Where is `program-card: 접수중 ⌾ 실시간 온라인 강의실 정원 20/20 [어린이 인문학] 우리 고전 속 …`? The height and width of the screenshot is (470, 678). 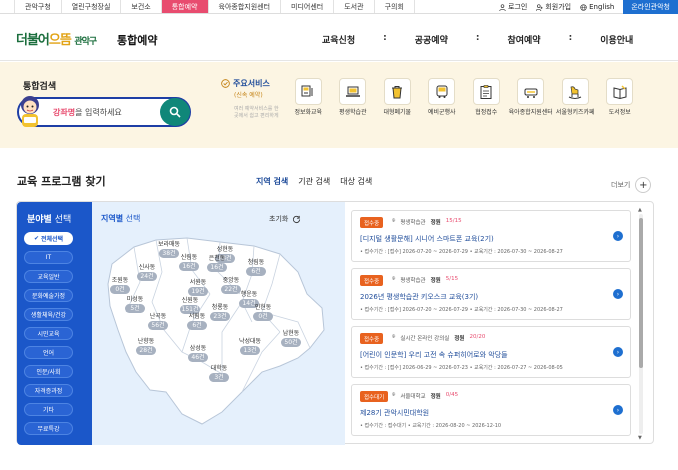 program-card: 접수중 ⌾ 실시간 온라인 강의실 정원 20/20 [어린이 인문학] 우리 고전 속 … is located at coordinates (491, 352).